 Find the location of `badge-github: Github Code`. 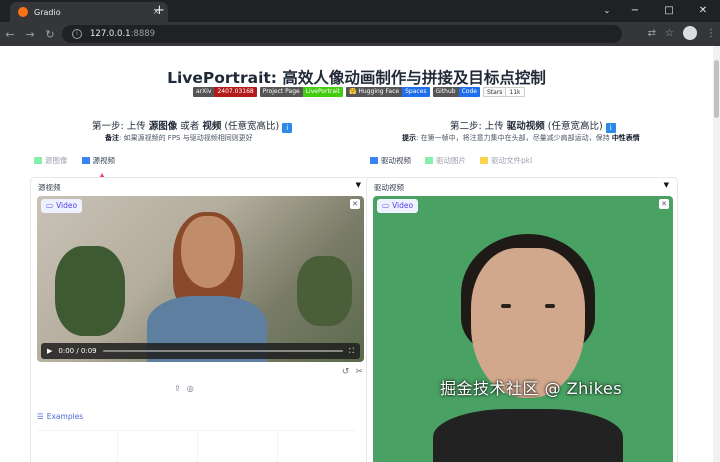

badge-github: Github Code is located at coordinates (456, 92).